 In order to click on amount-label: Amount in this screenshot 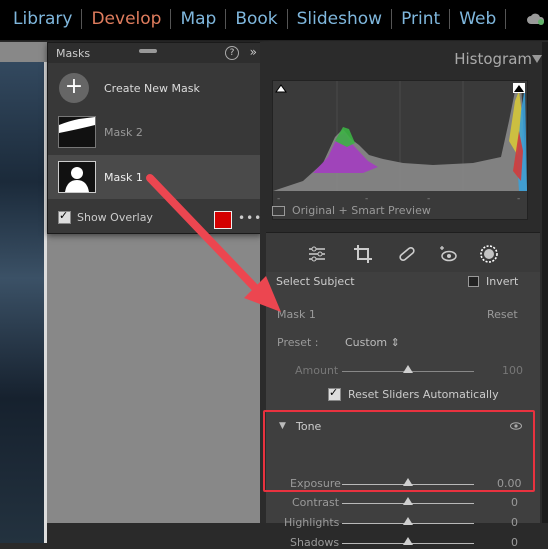, I will do `click(317, 370)`.